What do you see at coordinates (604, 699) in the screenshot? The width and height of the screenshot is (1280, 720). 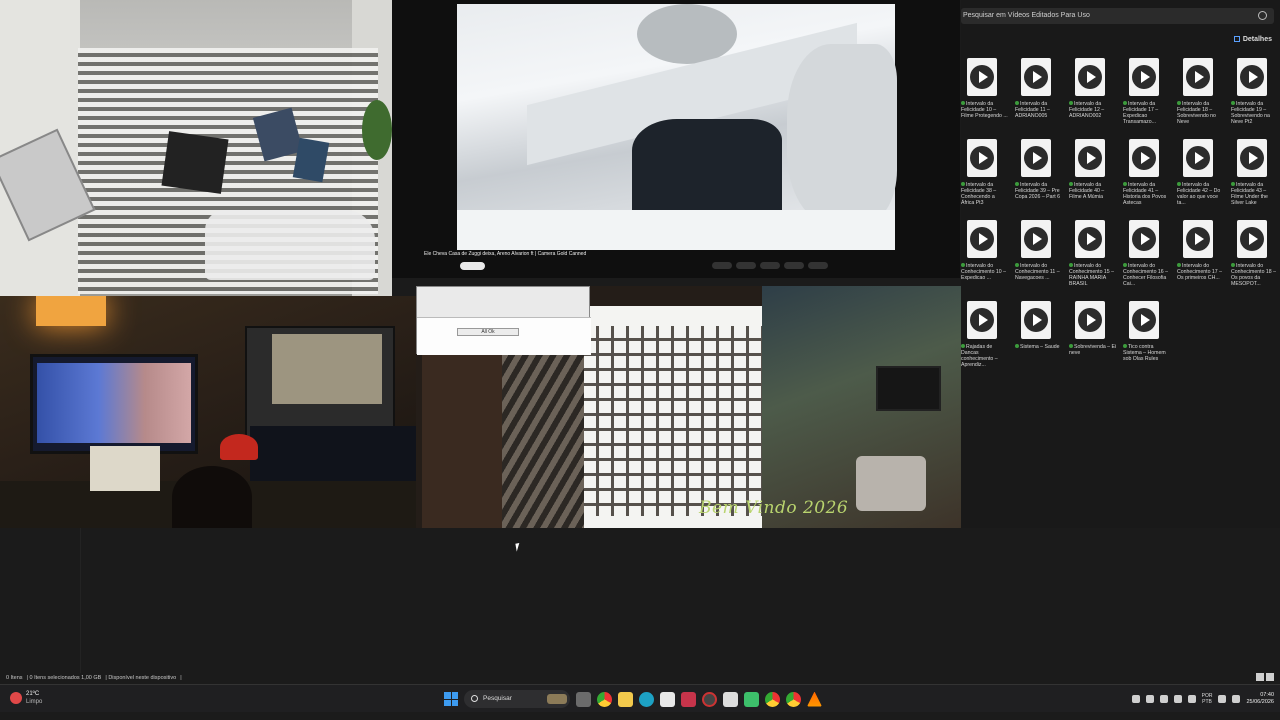 I see `chrome-icon` at bounding box center [604, 699].